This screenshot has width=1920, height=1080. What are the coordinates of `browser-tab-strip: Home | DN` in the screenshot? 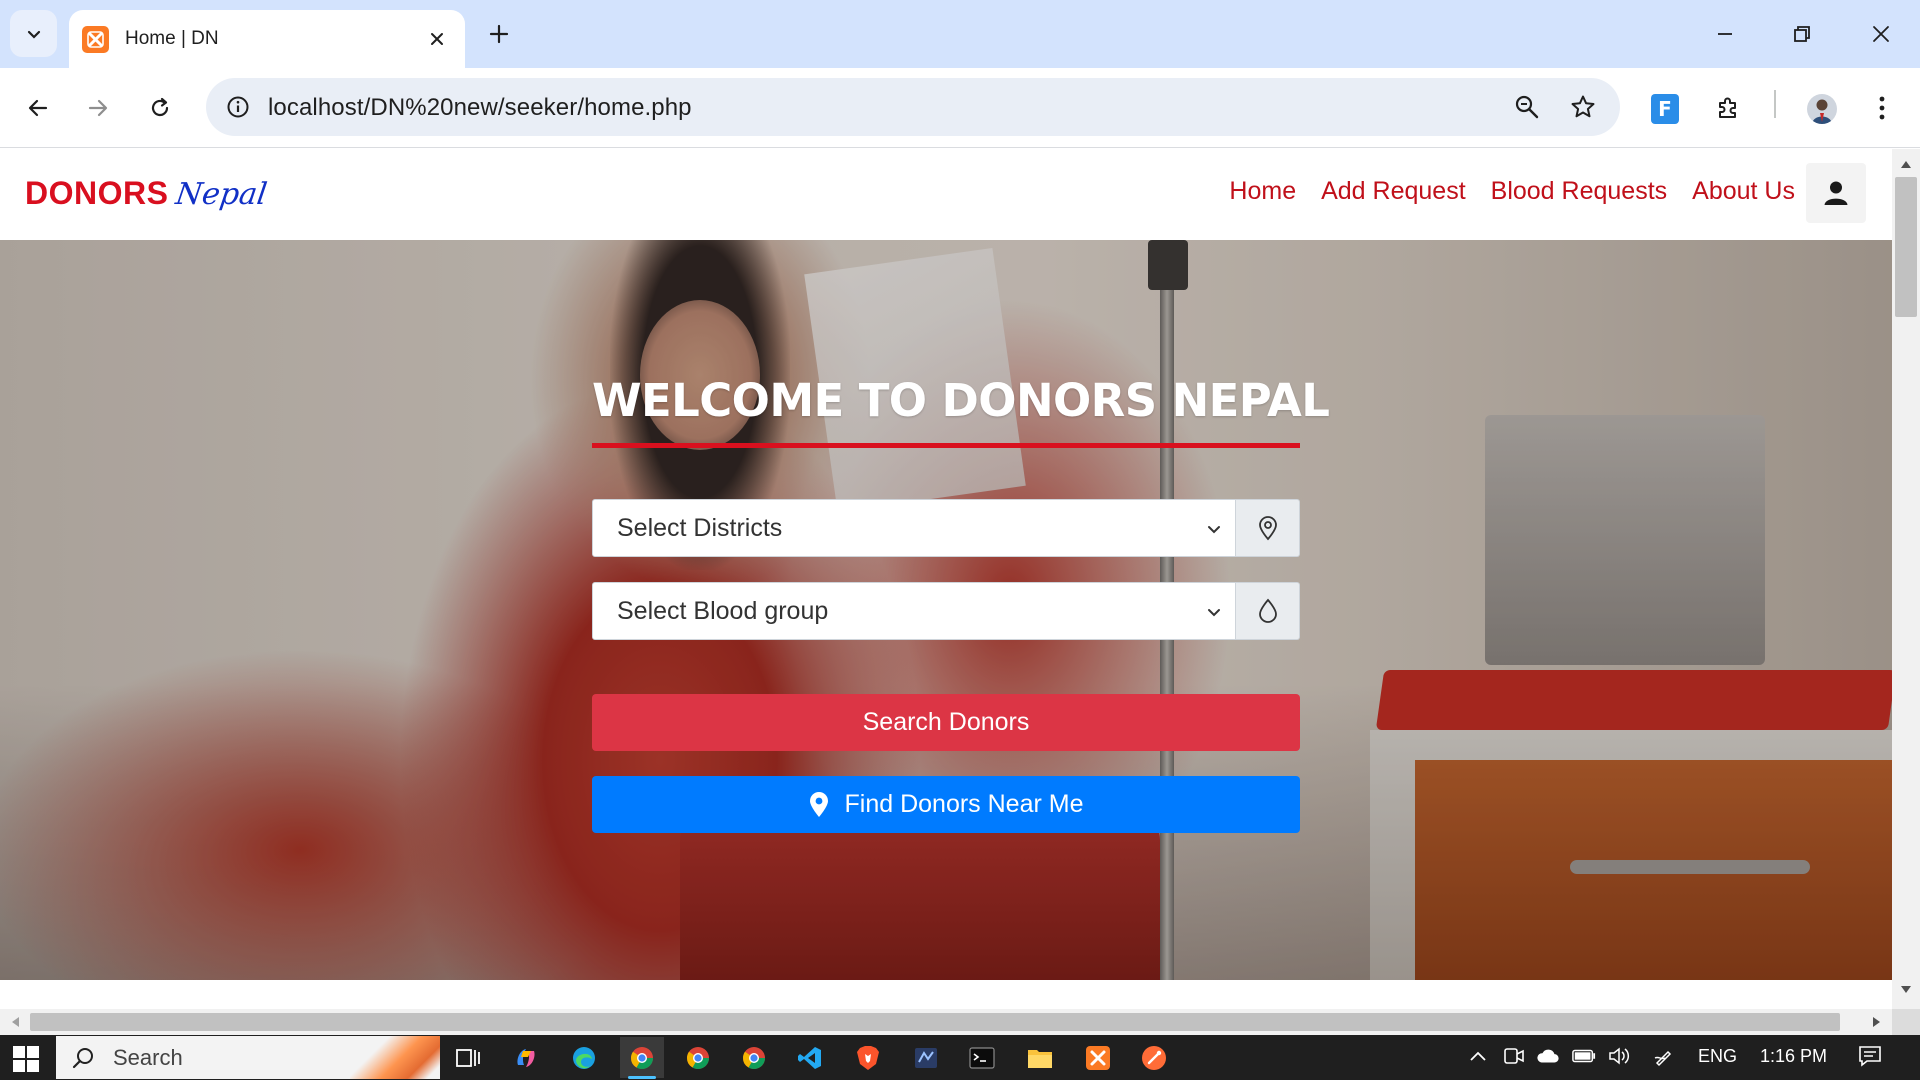 It's located at (960, 34).